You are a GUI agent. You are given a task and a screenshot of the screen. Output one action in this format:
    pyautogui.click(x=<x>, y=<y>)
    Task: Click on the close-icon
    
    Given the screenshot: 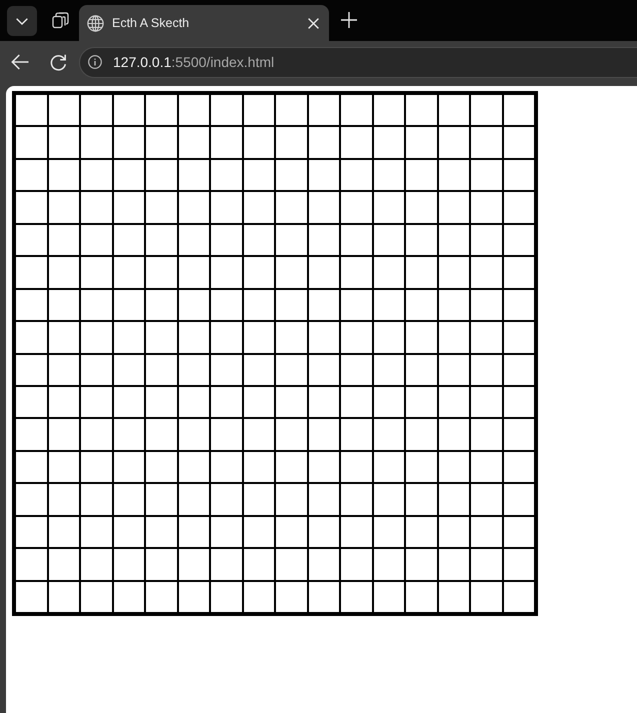 What is the action you would take?
    pyautogui.click(x=313, y=23)
    